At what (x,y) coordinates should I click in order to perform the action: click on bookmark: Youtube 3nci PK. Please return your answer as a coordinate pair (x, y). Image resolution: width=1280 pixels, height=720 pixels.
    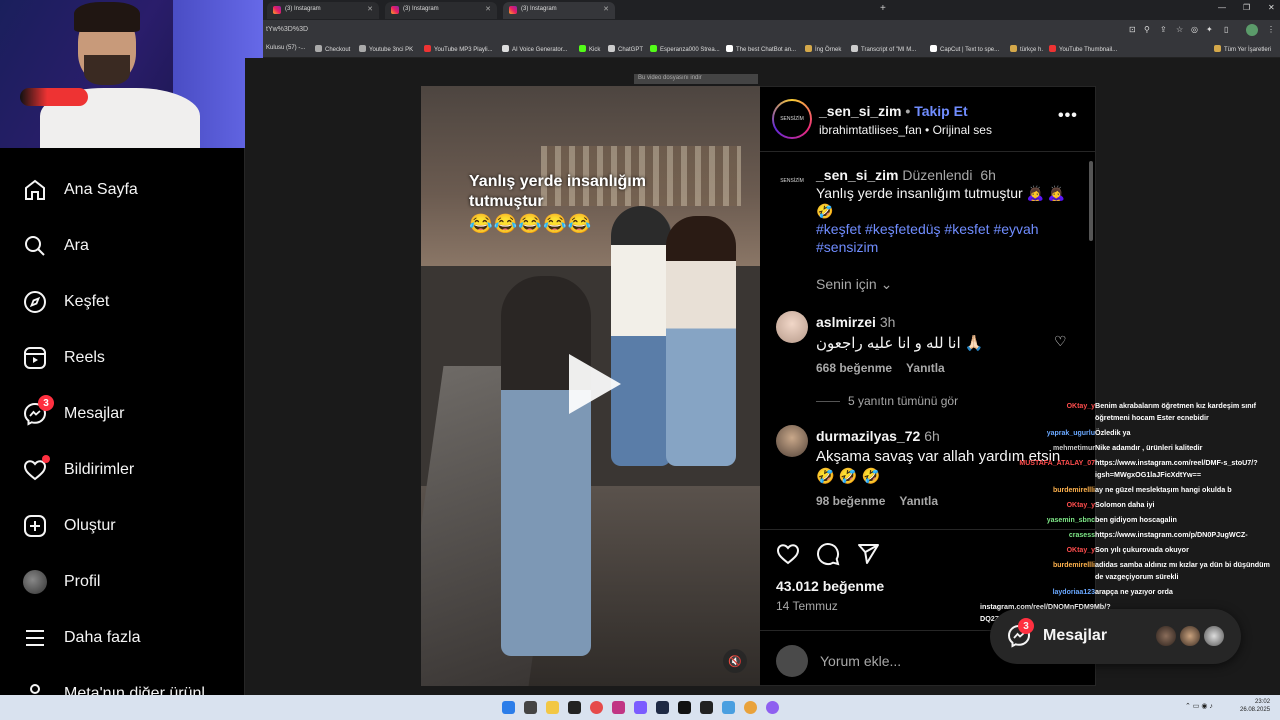
    Looking at the image, I should click on (386, 49).